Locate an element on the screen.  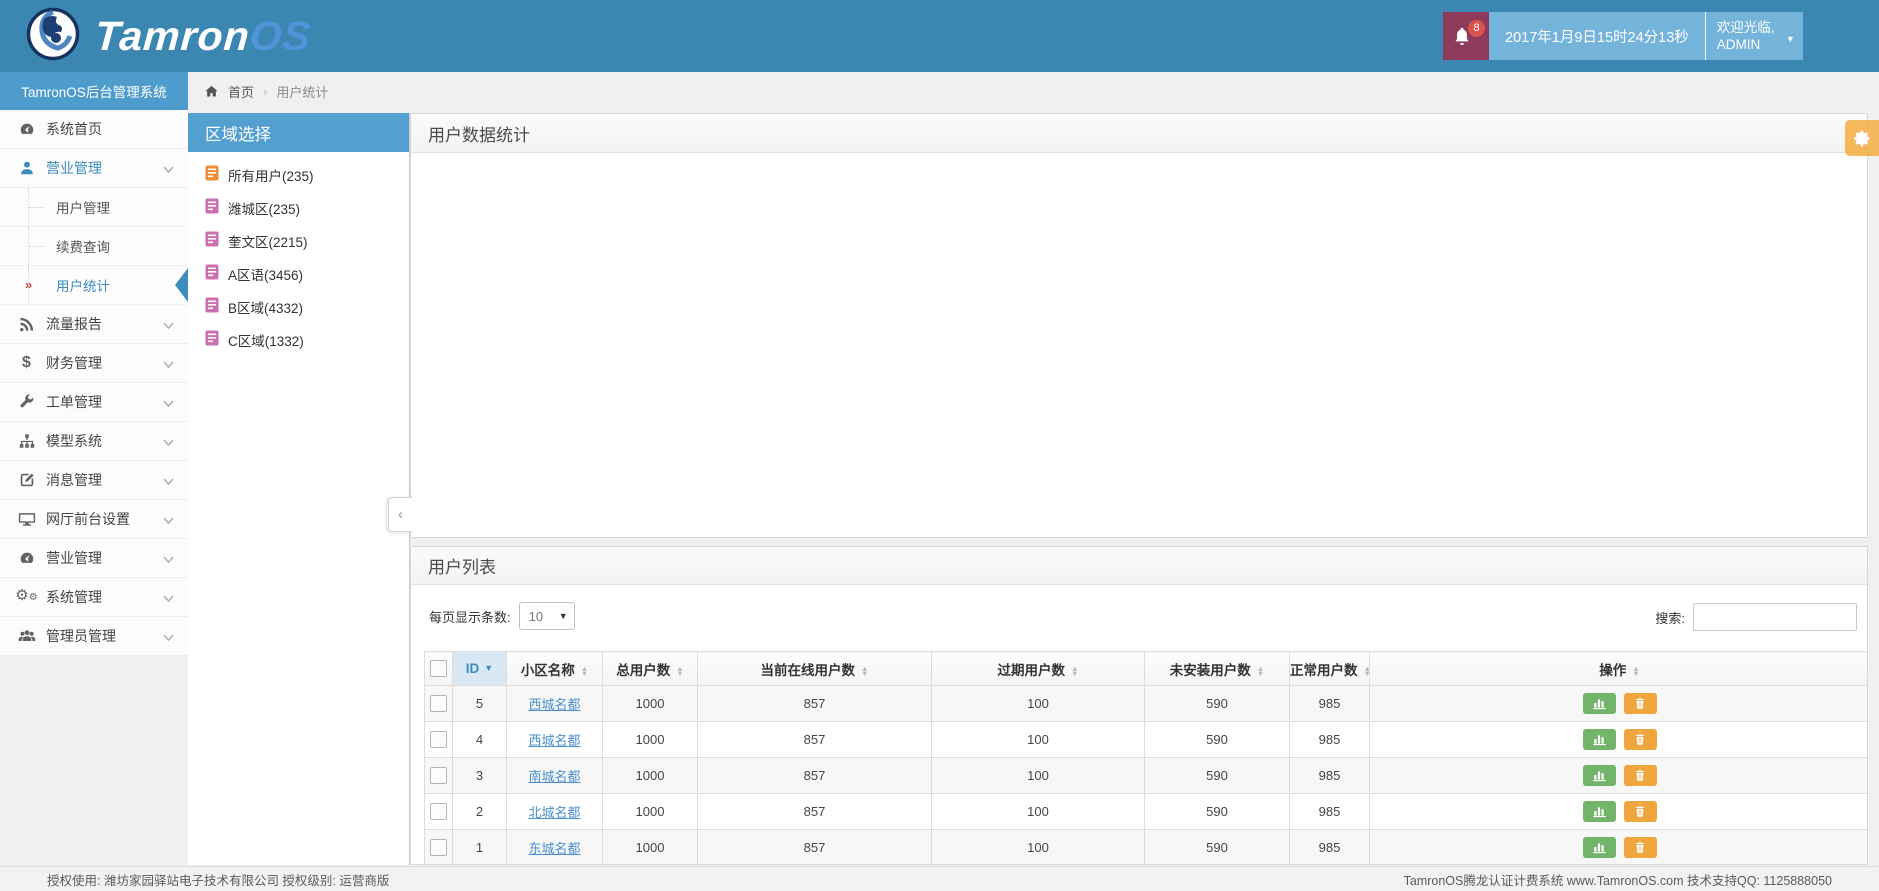
tree-connector is located at coordinates (36, 246).